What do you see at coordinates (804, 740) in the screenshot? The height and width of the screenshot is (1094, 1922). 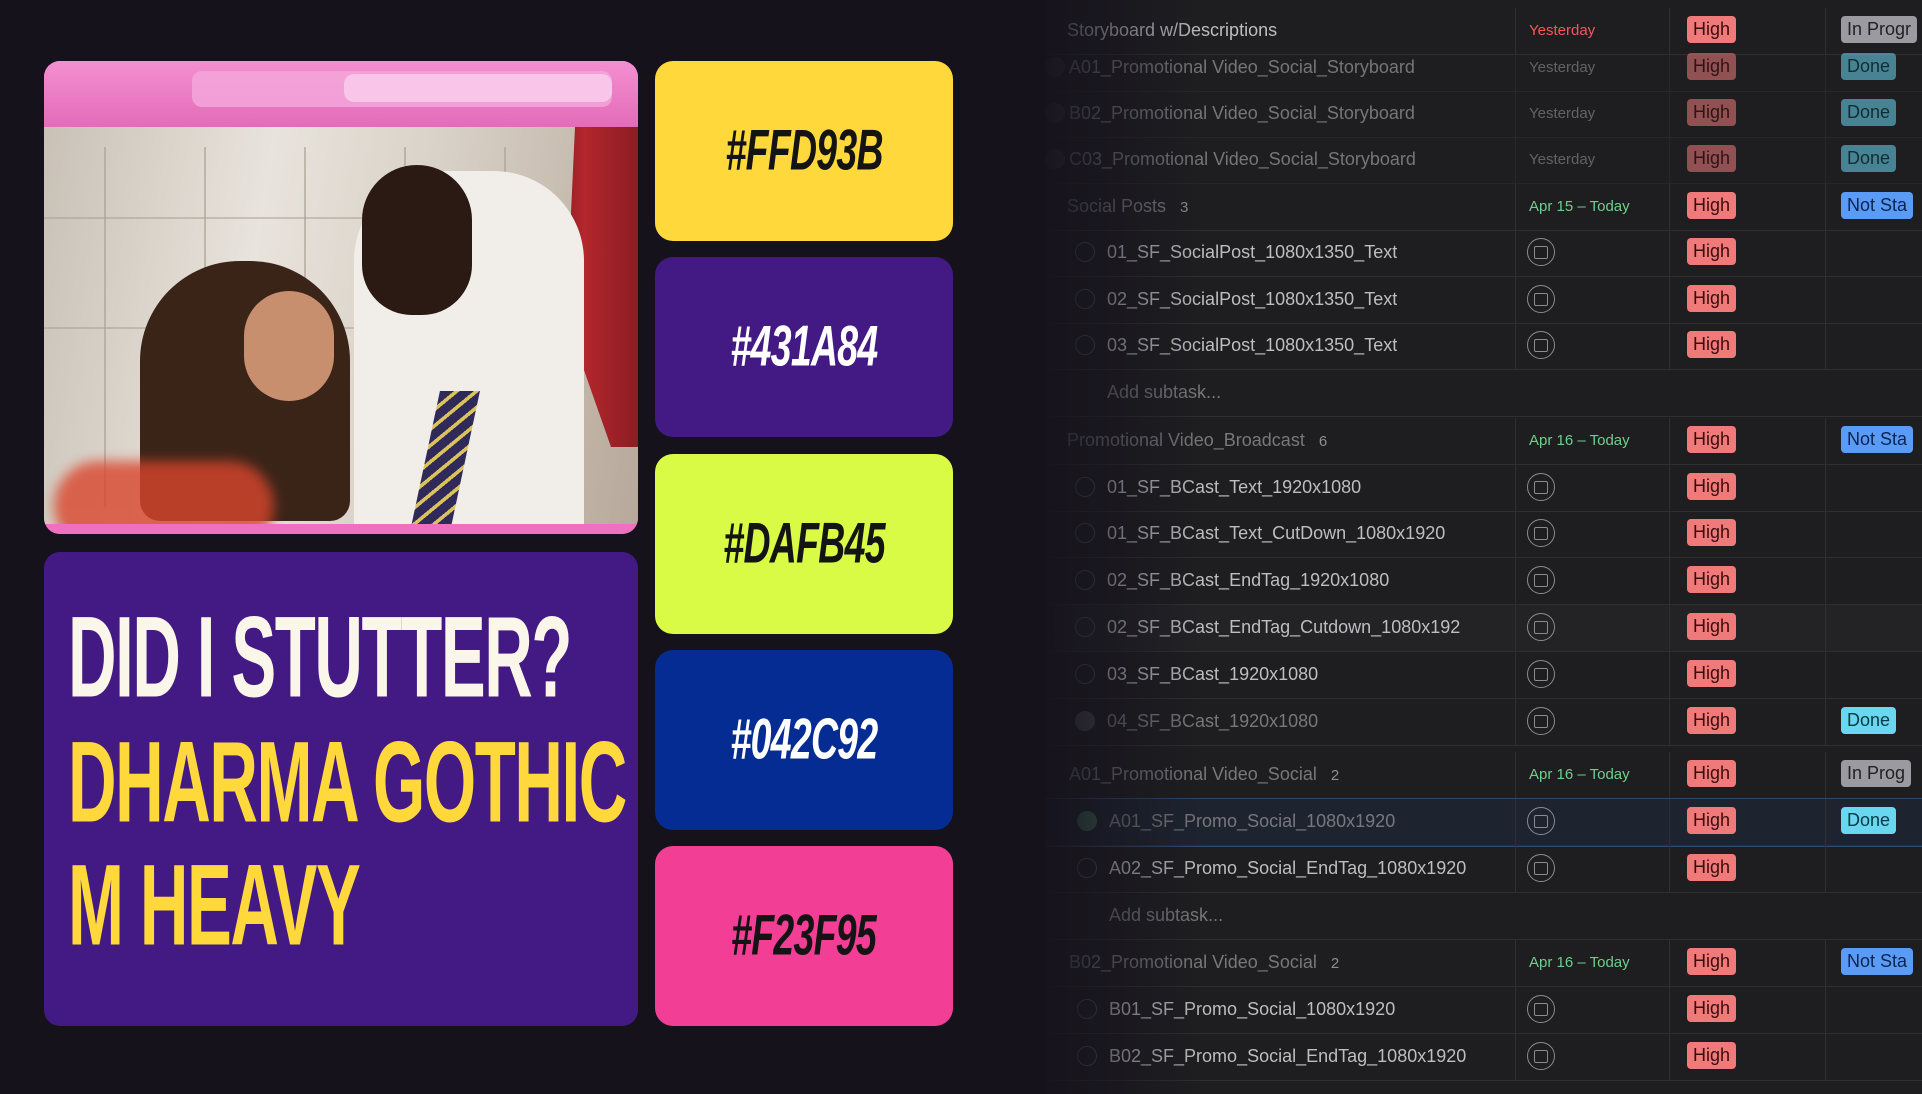 I see `color-swatch: #042C92` at bounding box center [804, 740].